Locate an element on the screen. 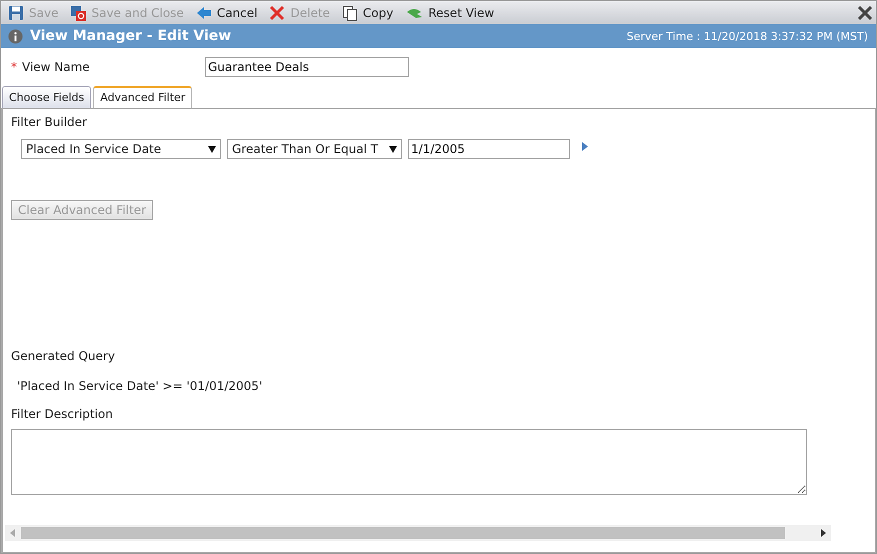 Image resolution: width=877 pixels, height=554 pixels. description-field is located at coordinates (409, 462).